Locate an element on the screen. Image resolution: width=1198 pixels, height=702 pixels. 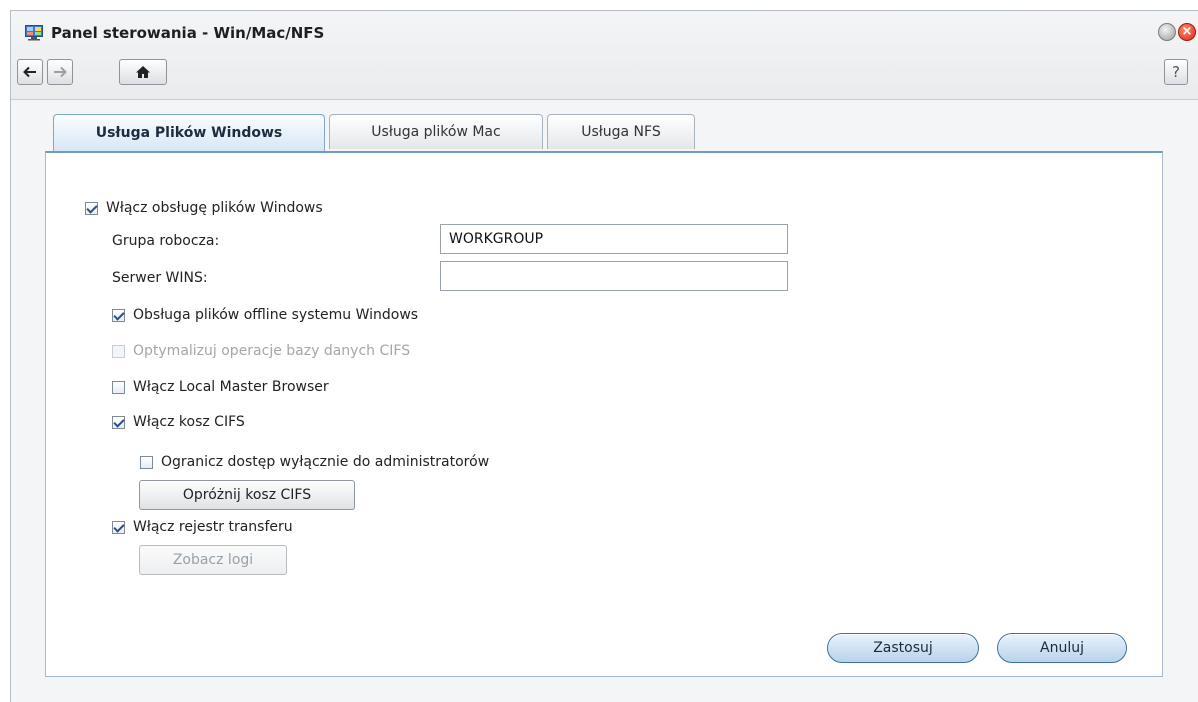
arrow-right-icon is located at coordinates (60, 72).